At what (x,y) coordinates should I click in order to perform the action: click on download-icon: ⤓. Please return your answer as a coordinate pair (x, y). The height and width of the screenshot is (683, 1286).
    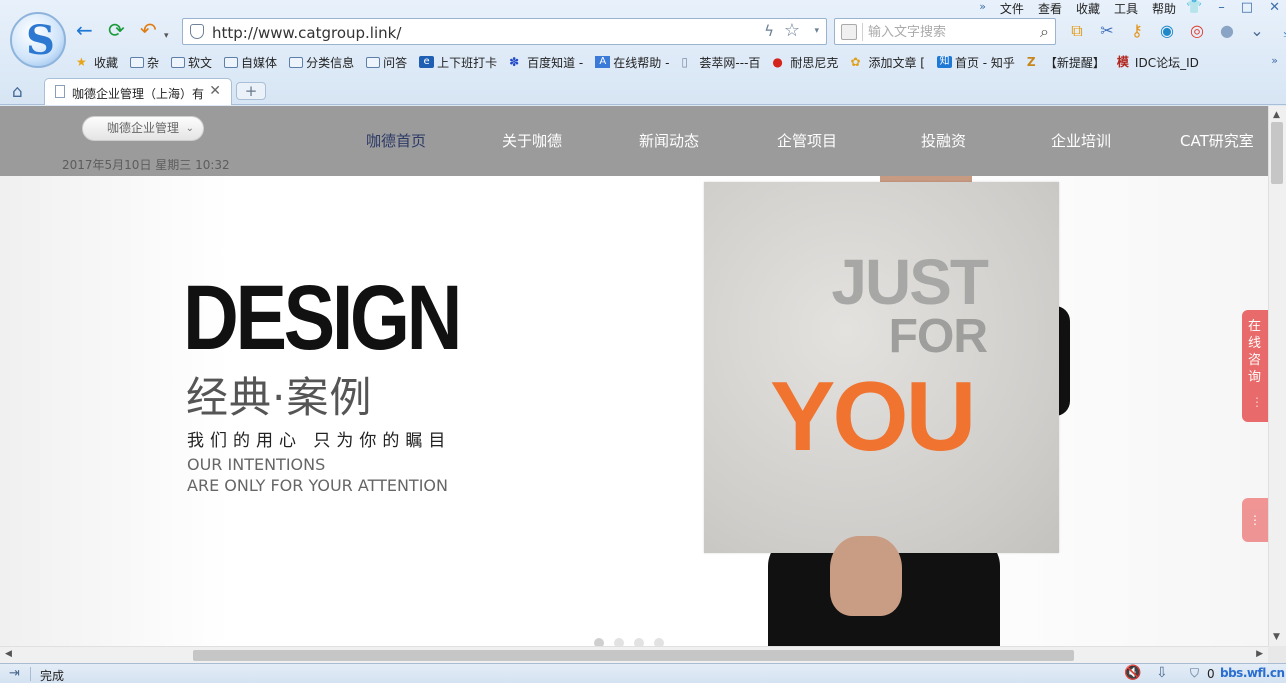
    Looking at the image, I should click on (1281, 31).